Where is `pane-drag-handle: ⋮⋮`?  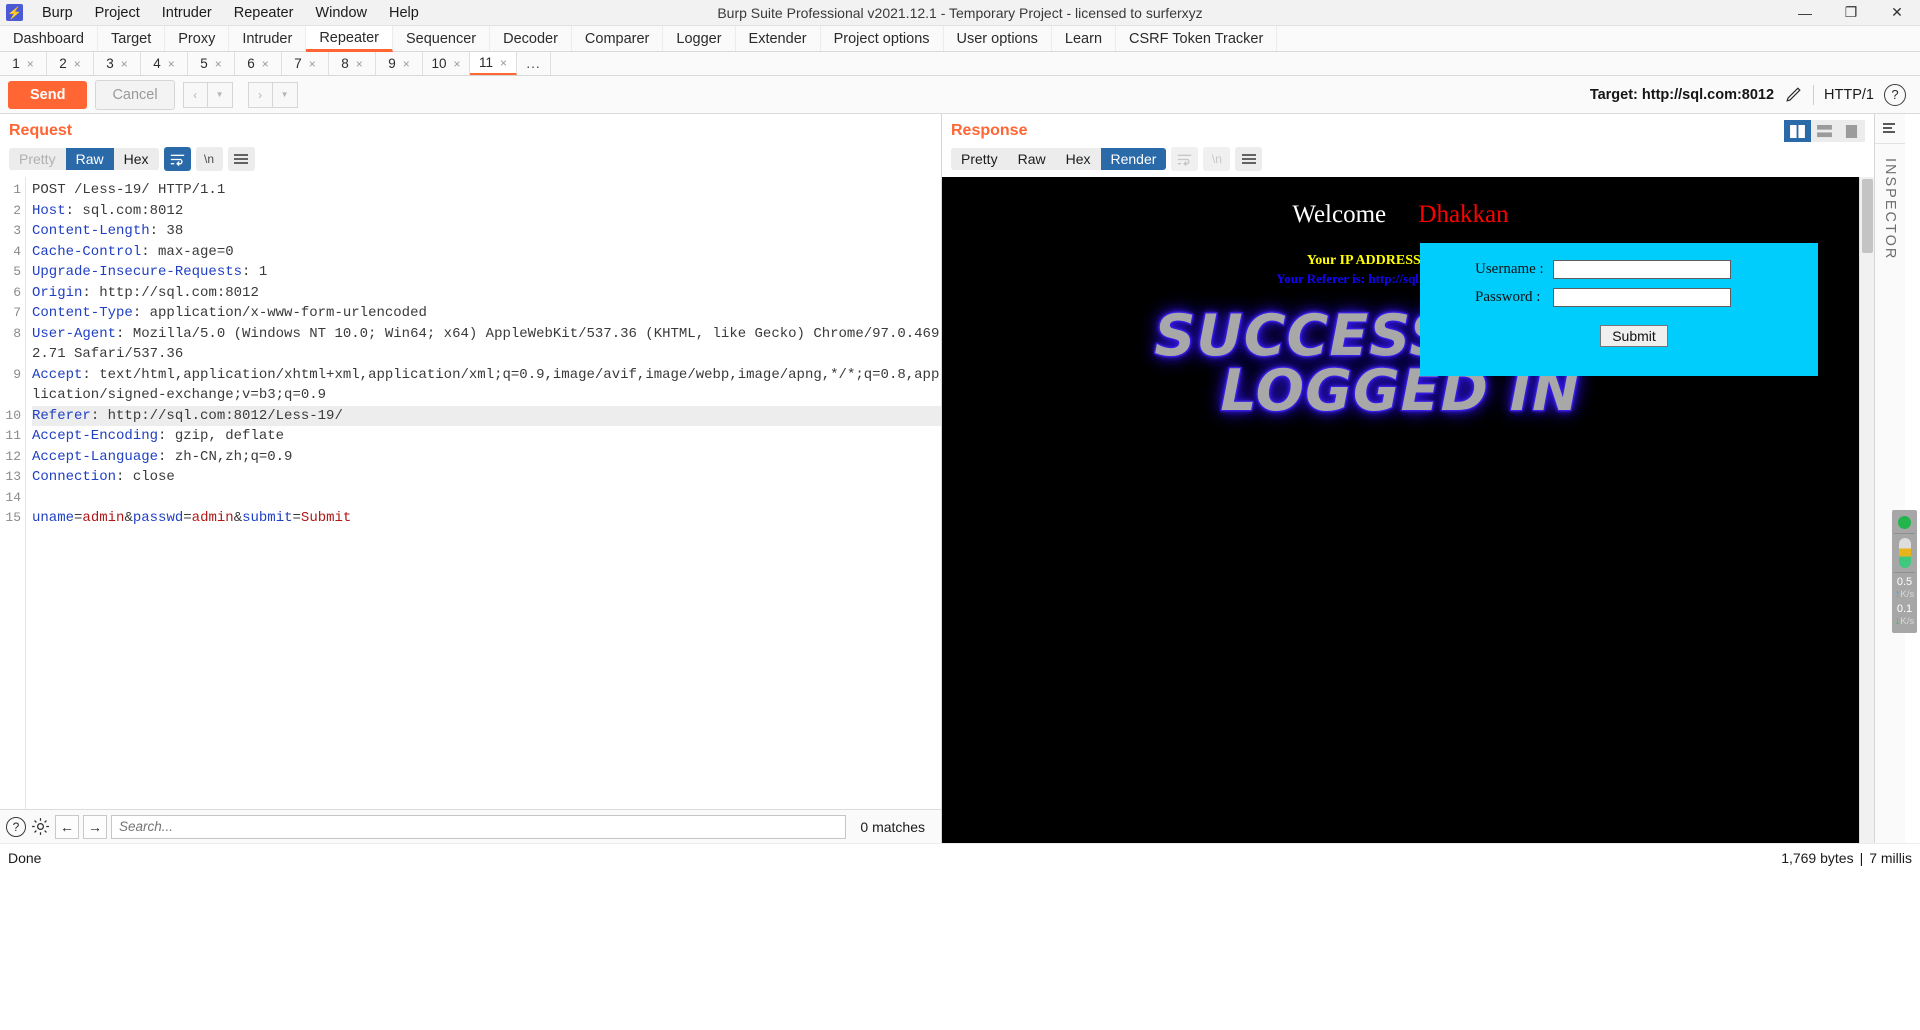
pane-drag-handle: ⋮⋮ is located at coordinates (939, 503).